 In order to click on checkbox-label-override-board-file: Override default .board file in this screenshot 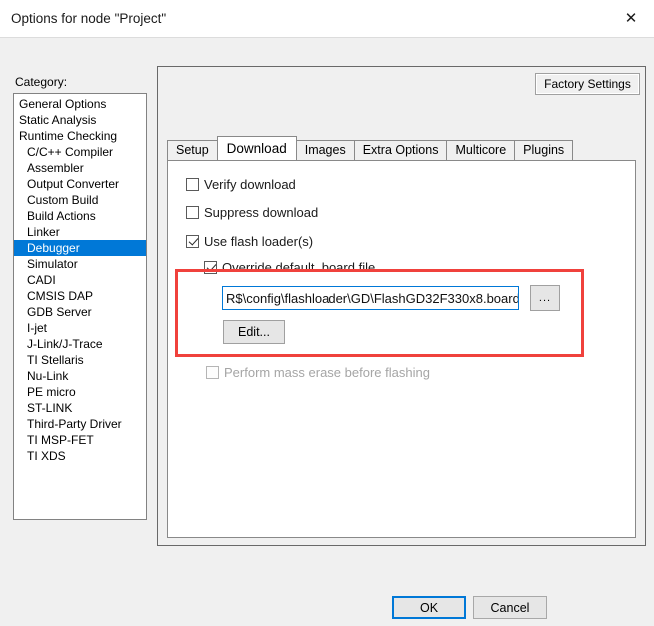, I will do `click(299, 267)`.